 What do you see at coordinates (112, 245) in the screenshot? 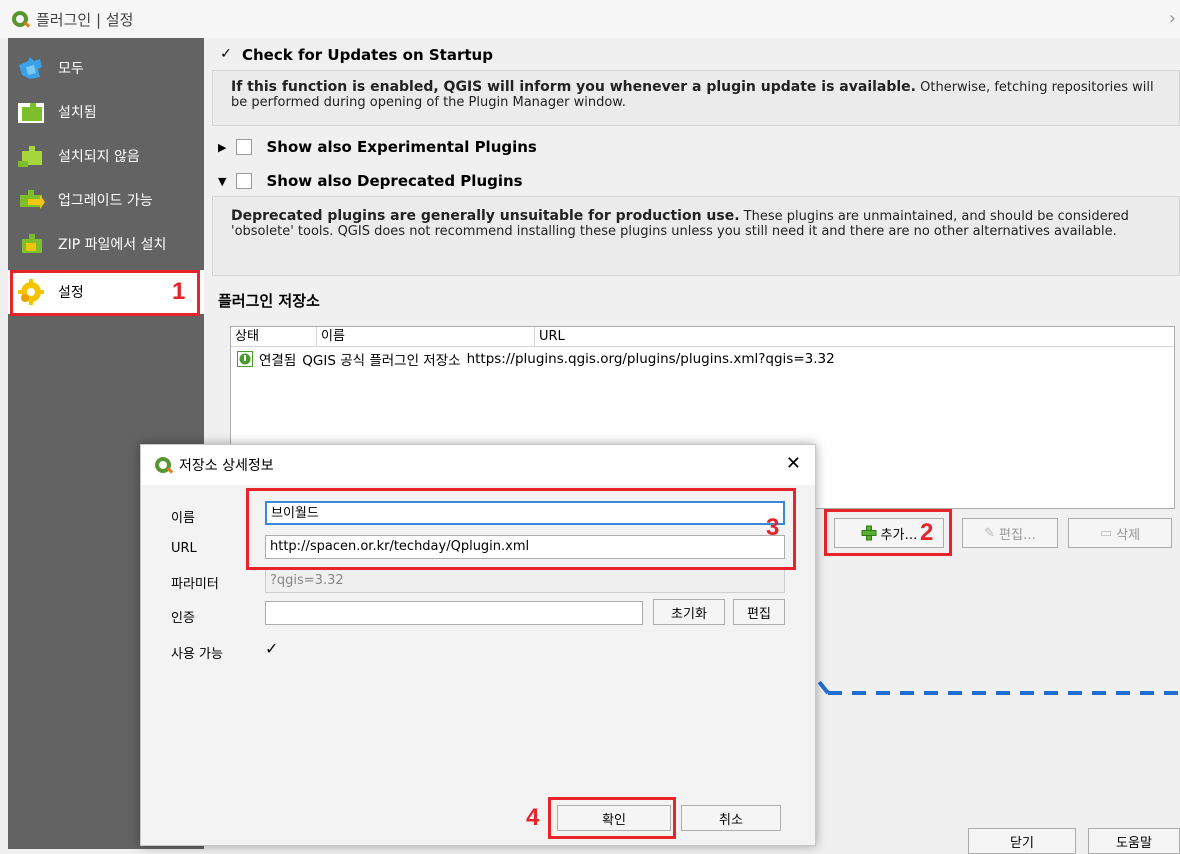
I see `sidebar-item-label: ZIP 파일에서 설치` at bounding box center [112, 245].